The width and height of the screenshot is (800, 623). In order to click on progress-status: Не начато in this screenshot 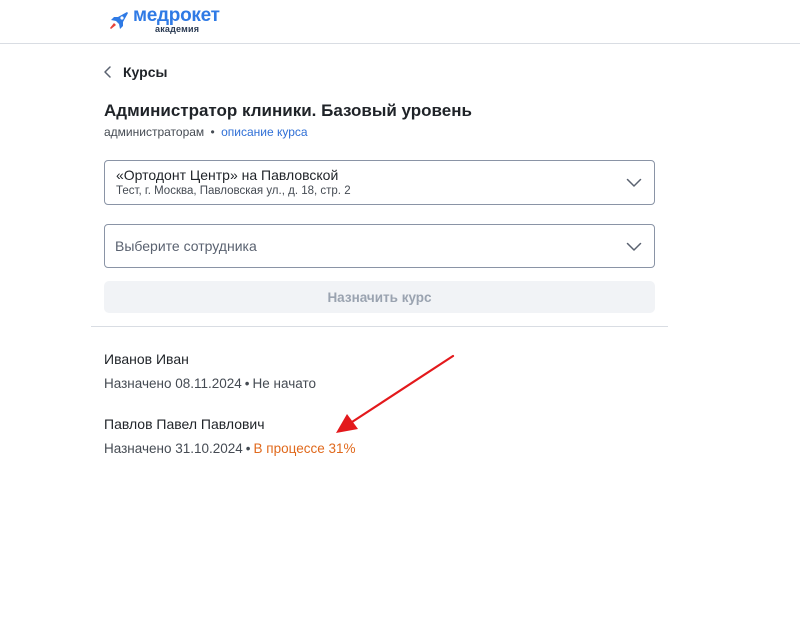, I will do `click(284, 383)`.